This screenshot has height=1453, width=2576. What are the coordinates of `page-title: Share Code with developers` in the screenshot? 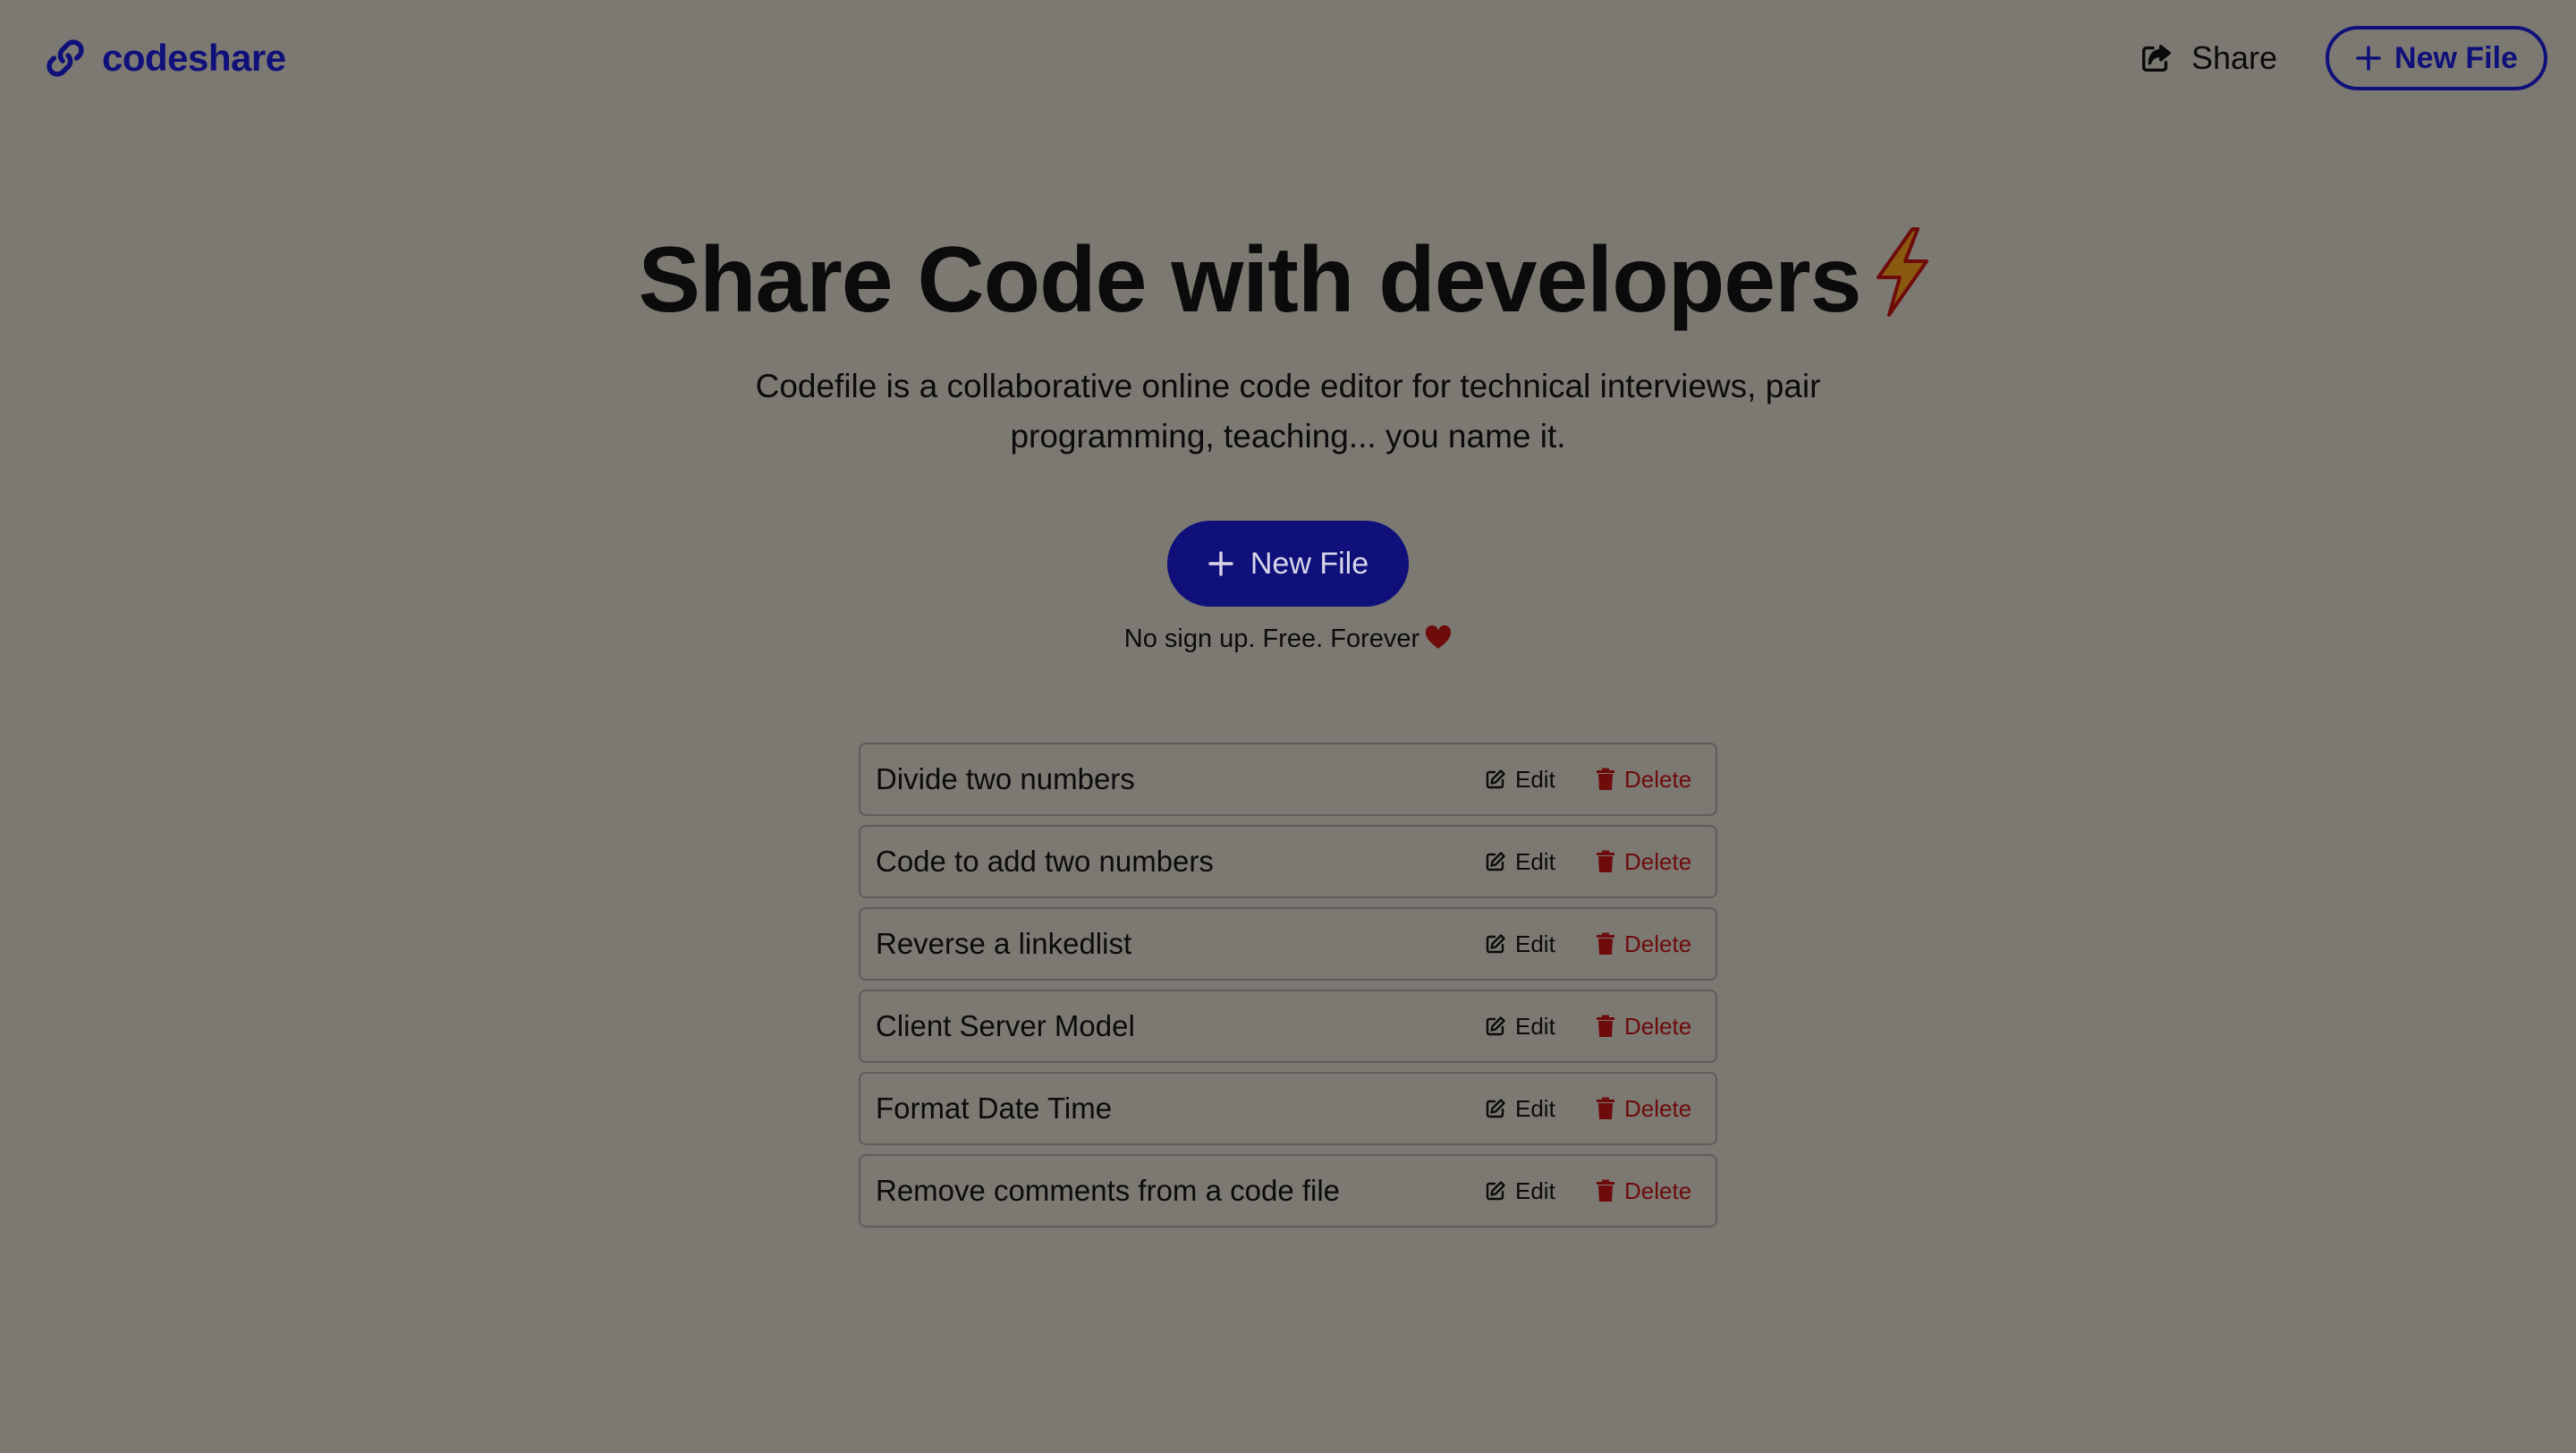 It's located at (1288, 279).